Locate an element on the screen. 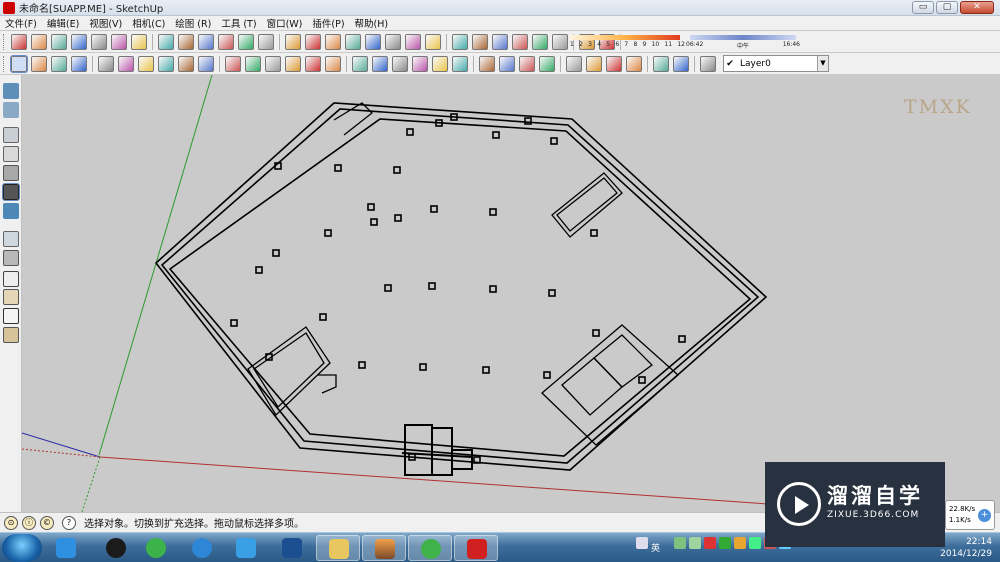 The height and width of the screenshot is (562, 1000). taskbar-app-qq is located at coordinates (116, 548).